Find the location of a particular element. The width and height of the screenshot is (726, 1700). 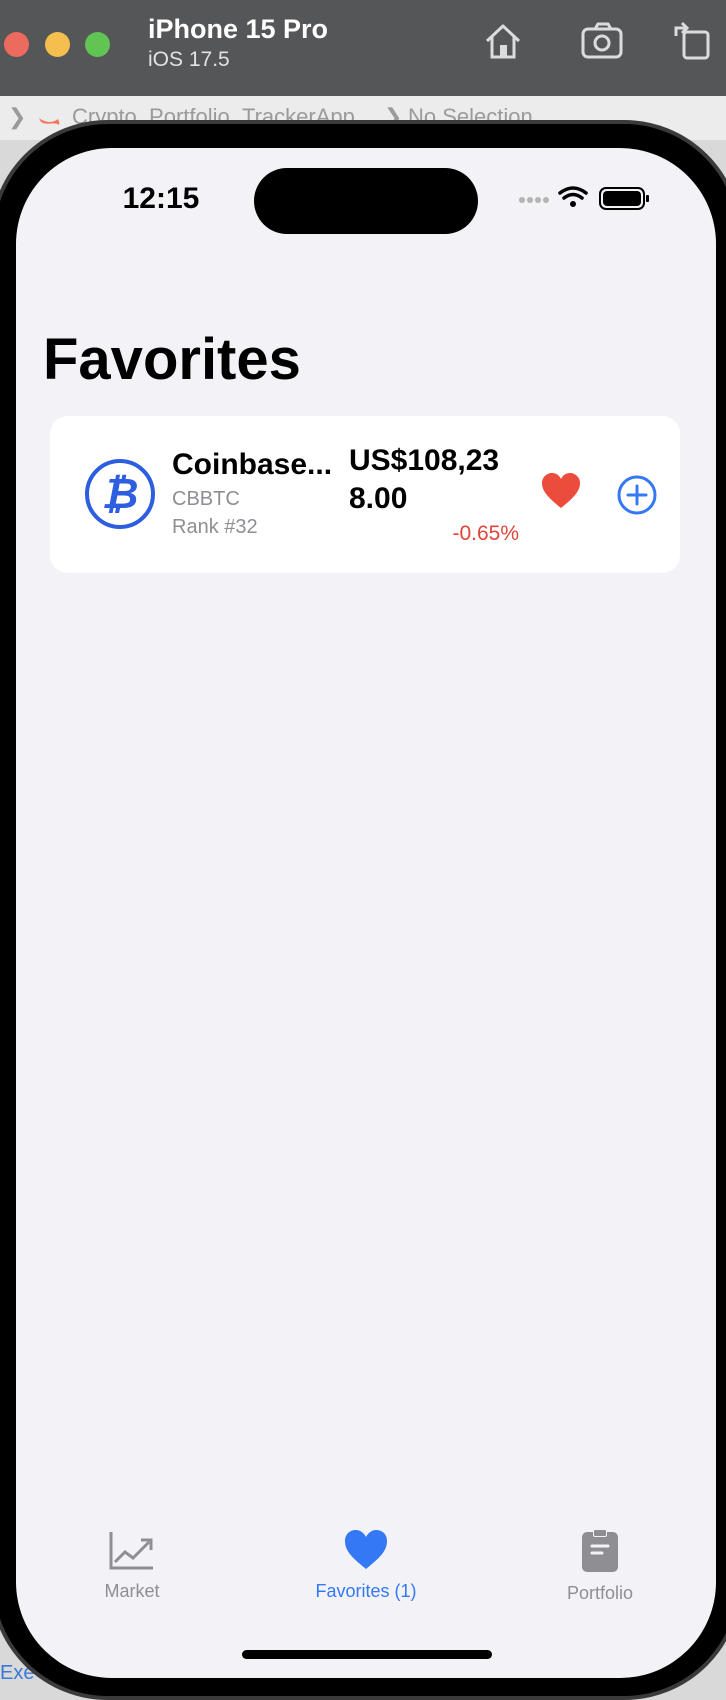

simulator-titlebar: iPhone 15 Pro iOS 17.5 is located at coordinates (363, 48).